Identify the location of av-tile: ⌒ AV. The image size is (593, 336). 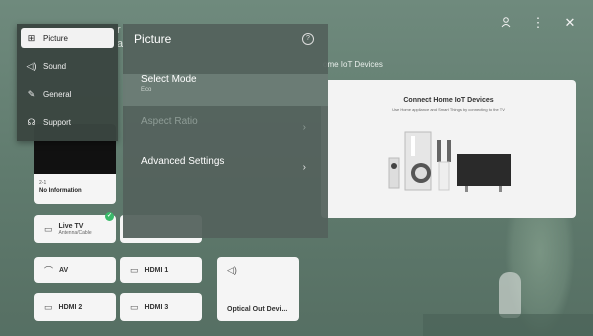
(75, 270).